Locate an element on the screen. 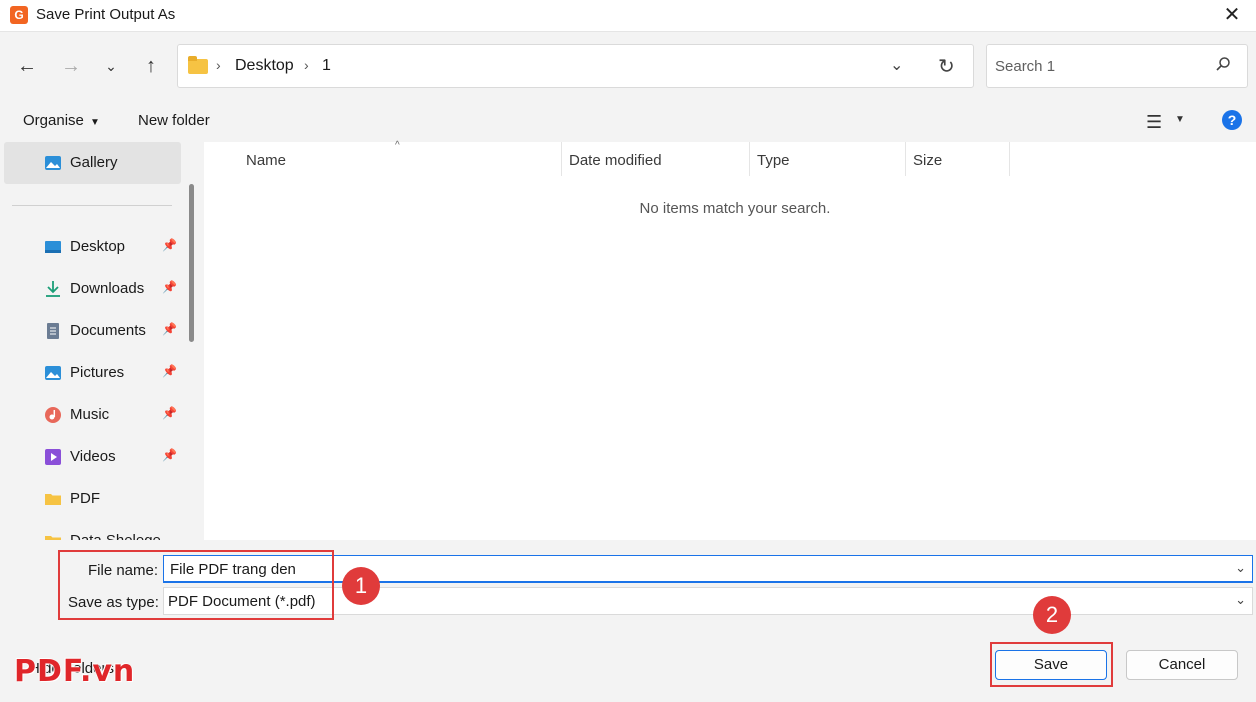 This screenshot has width=1256, height=702. refresh-icon: ↻ is located at coordinates (946, 66).